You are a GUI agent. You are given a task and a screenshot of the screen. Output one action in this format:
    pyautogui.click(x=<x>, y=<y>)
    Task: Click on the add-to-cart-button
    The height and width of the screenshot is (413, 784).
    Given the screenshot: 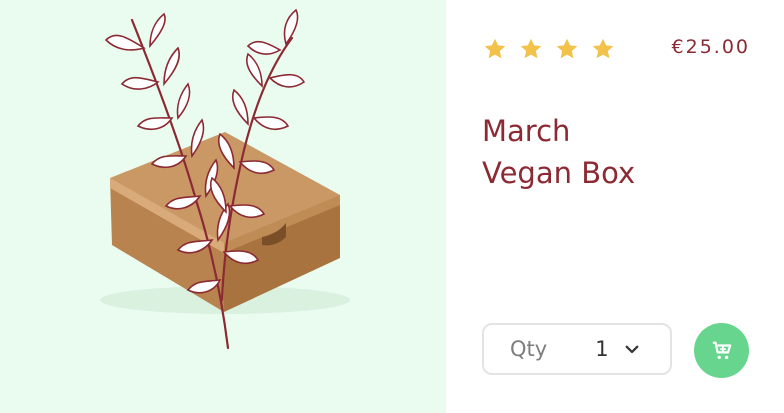 What is the action you would take?
    pyautogui.click(x=721, y=350)
    